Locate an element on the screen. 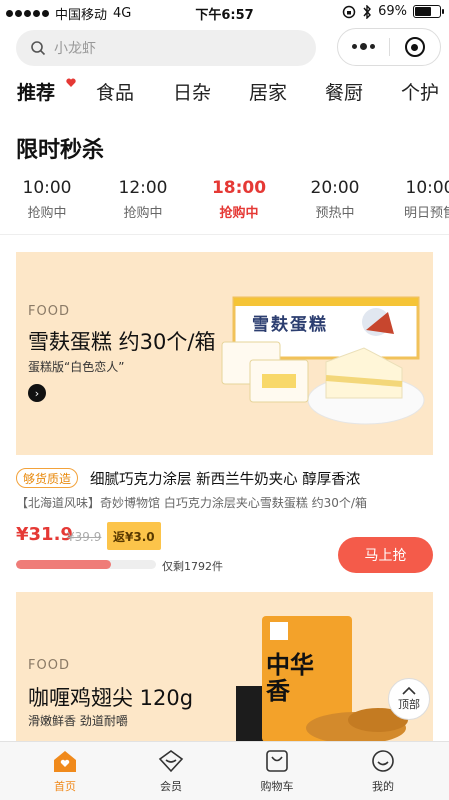 This screenshot has width=449, height=800. search-icon is located at coordinates (38, 48).